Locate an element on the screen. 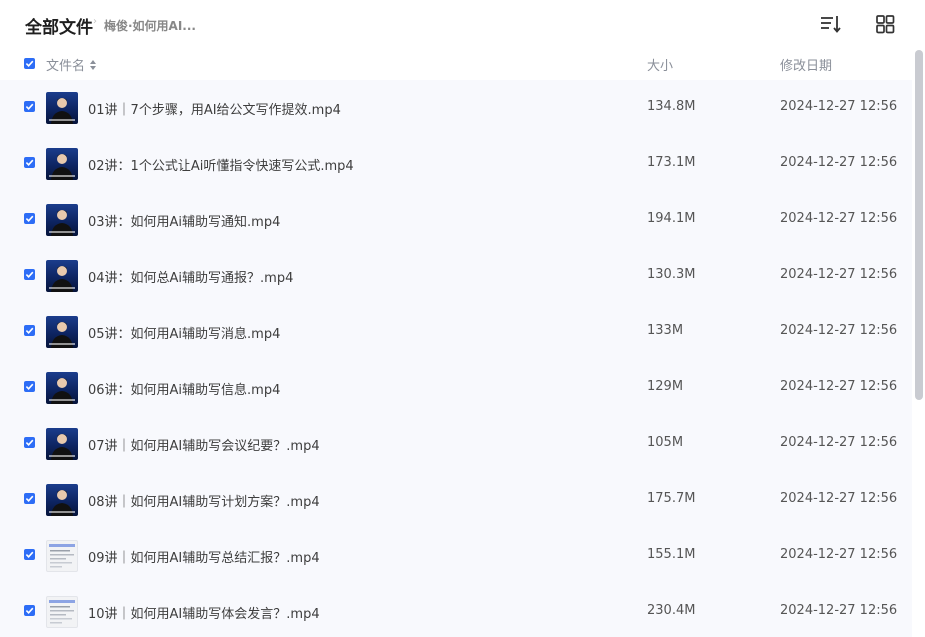  select-all-checkbox is located at coordinates (29, 63).